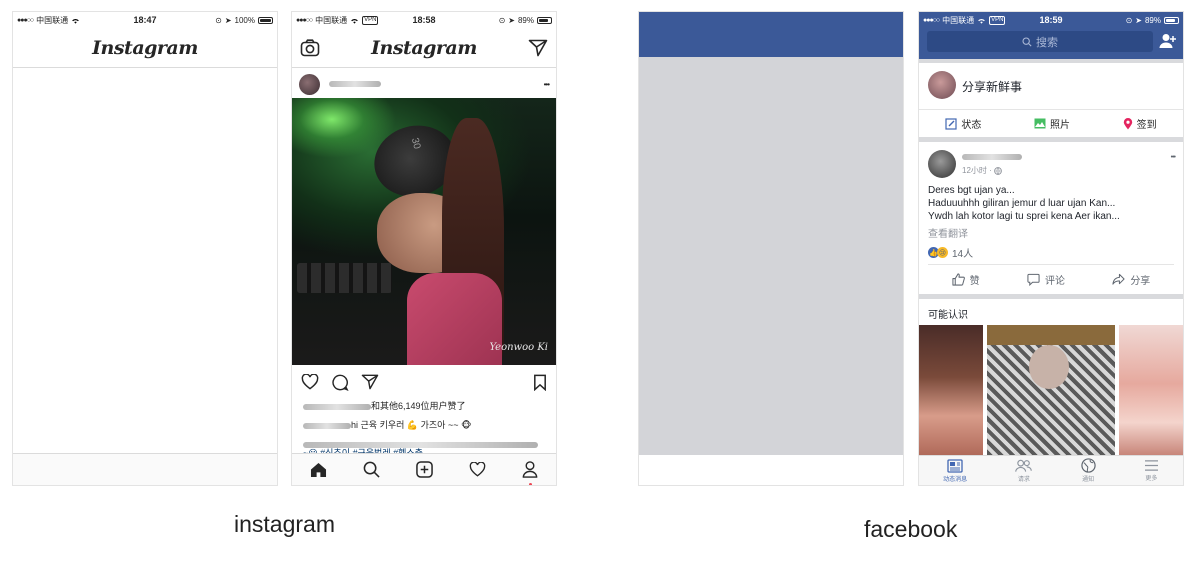 Image resolution: width=1200 pixels, height=570 pixels. I want to click on header: Instagram, so click(145, 48).